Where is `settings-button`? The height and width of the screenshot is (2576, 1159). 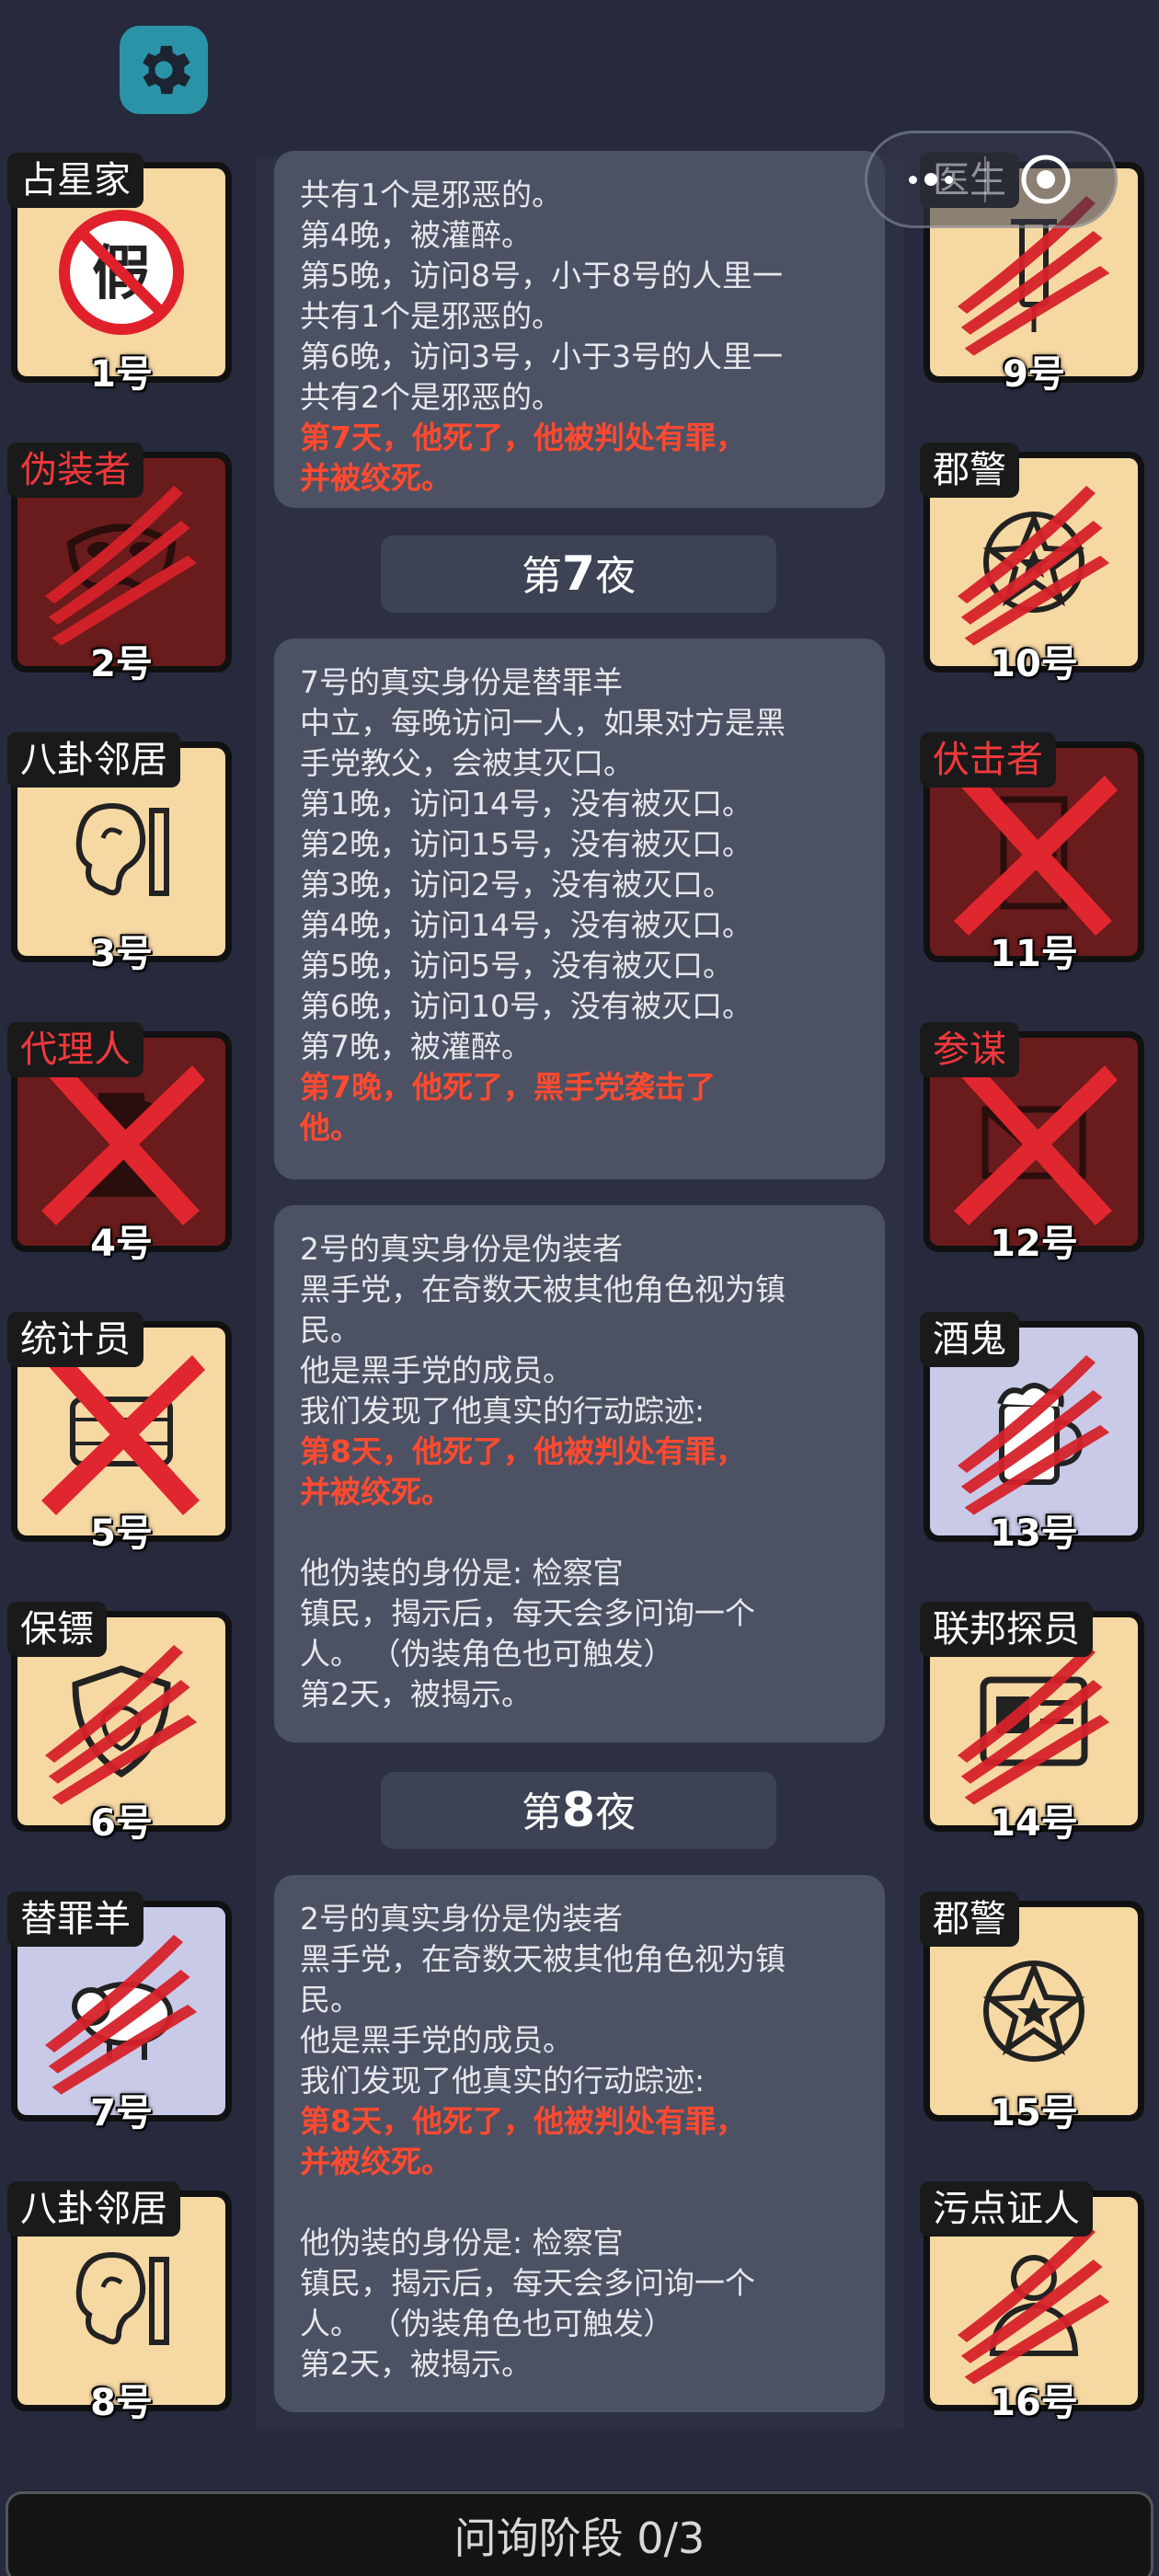
settings-button is located at coordinates (164, 70).